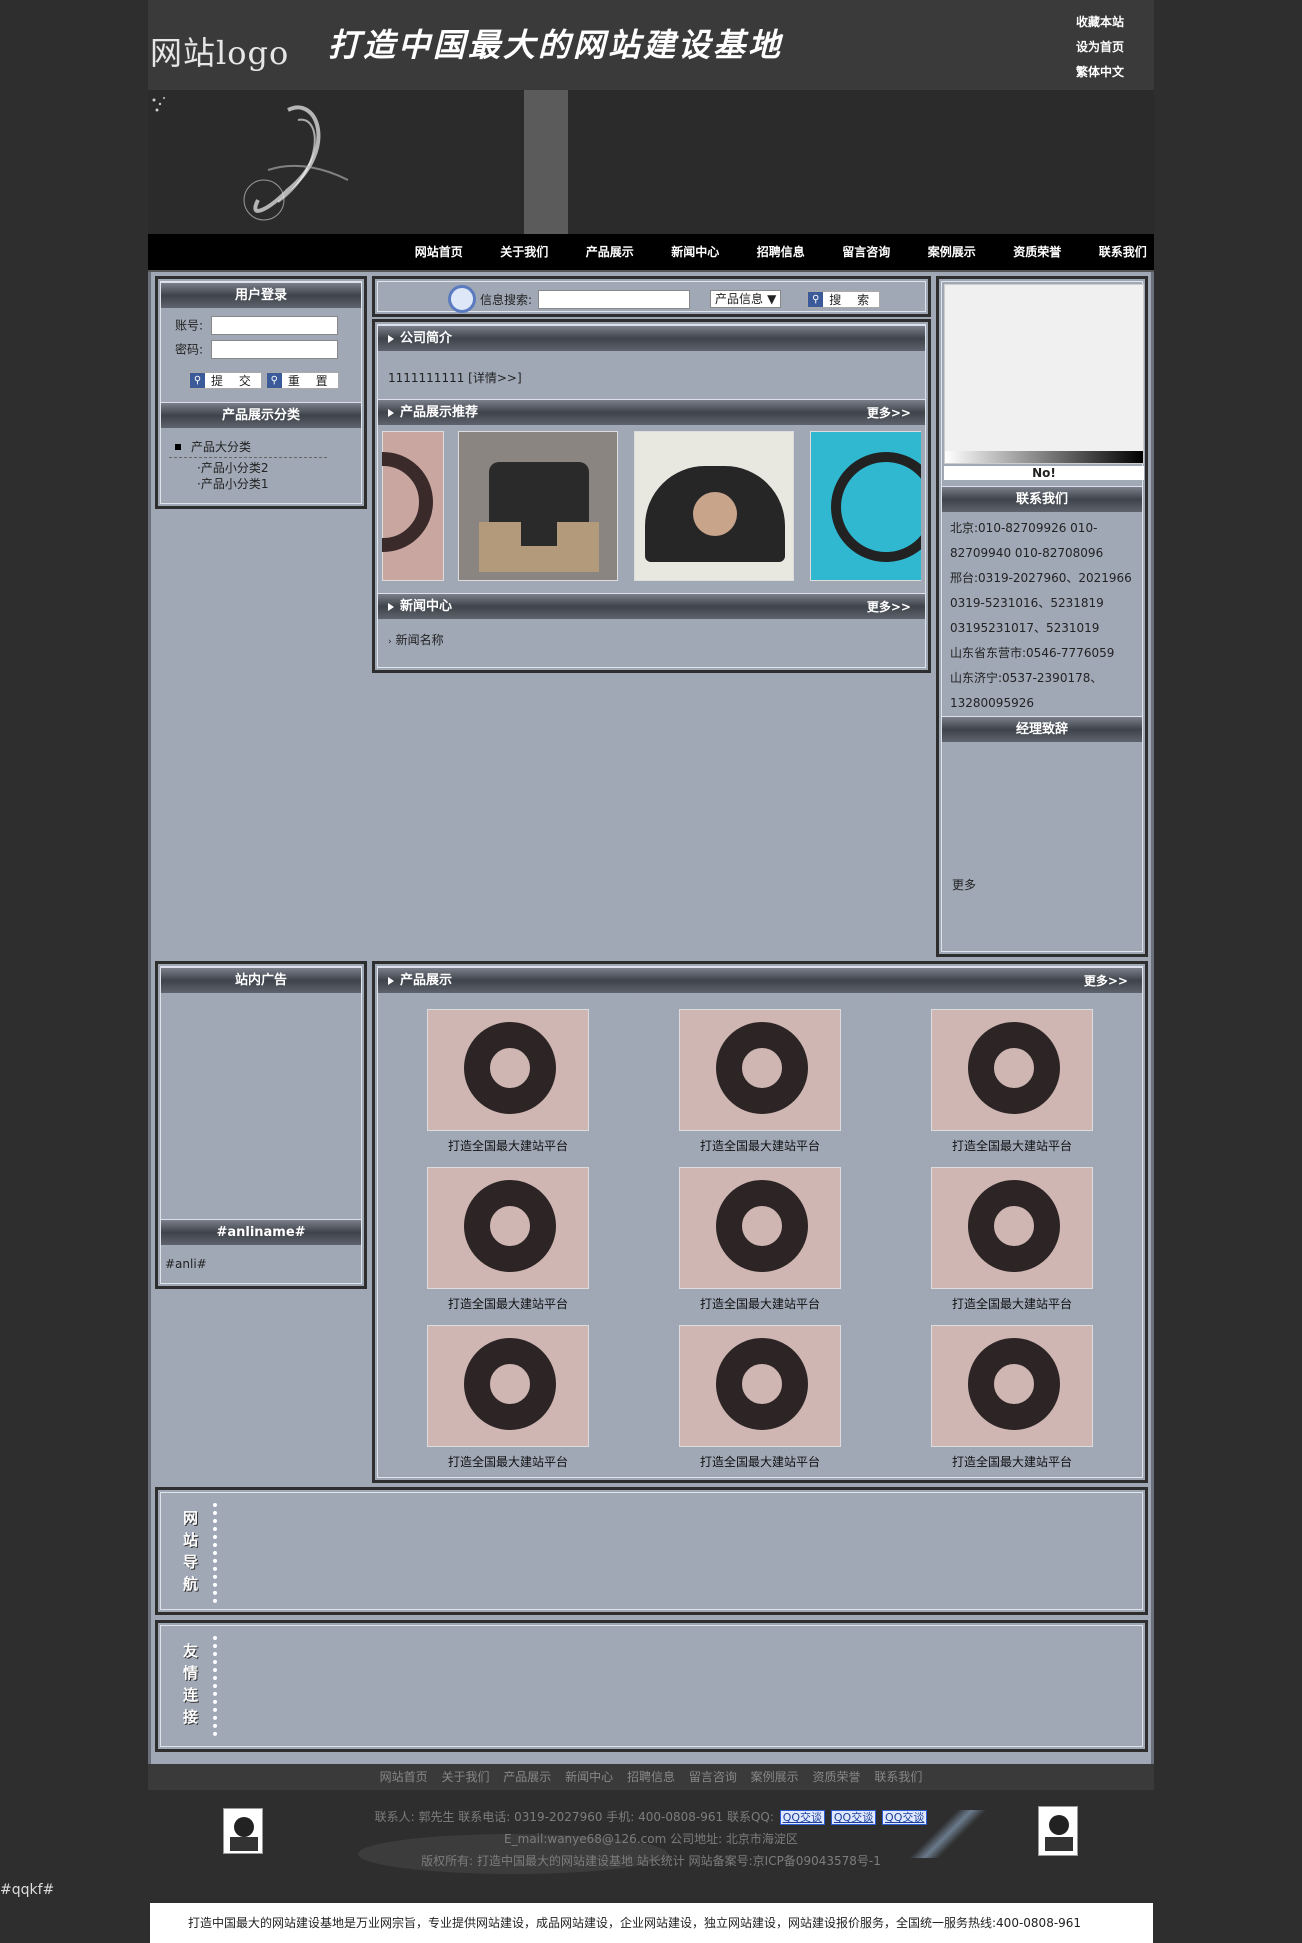 This screenshot has width=1302, height=1943. What do you see at coordinates (589, 1777) in the screenshot?
I see `footer-link: 新闻中心` at bounding box center [589, 1777].